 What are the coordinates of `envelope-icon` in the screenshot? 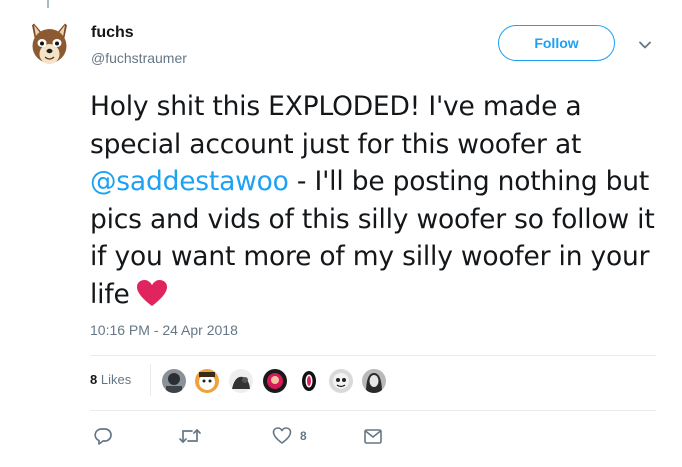 It's located at (373, 436).